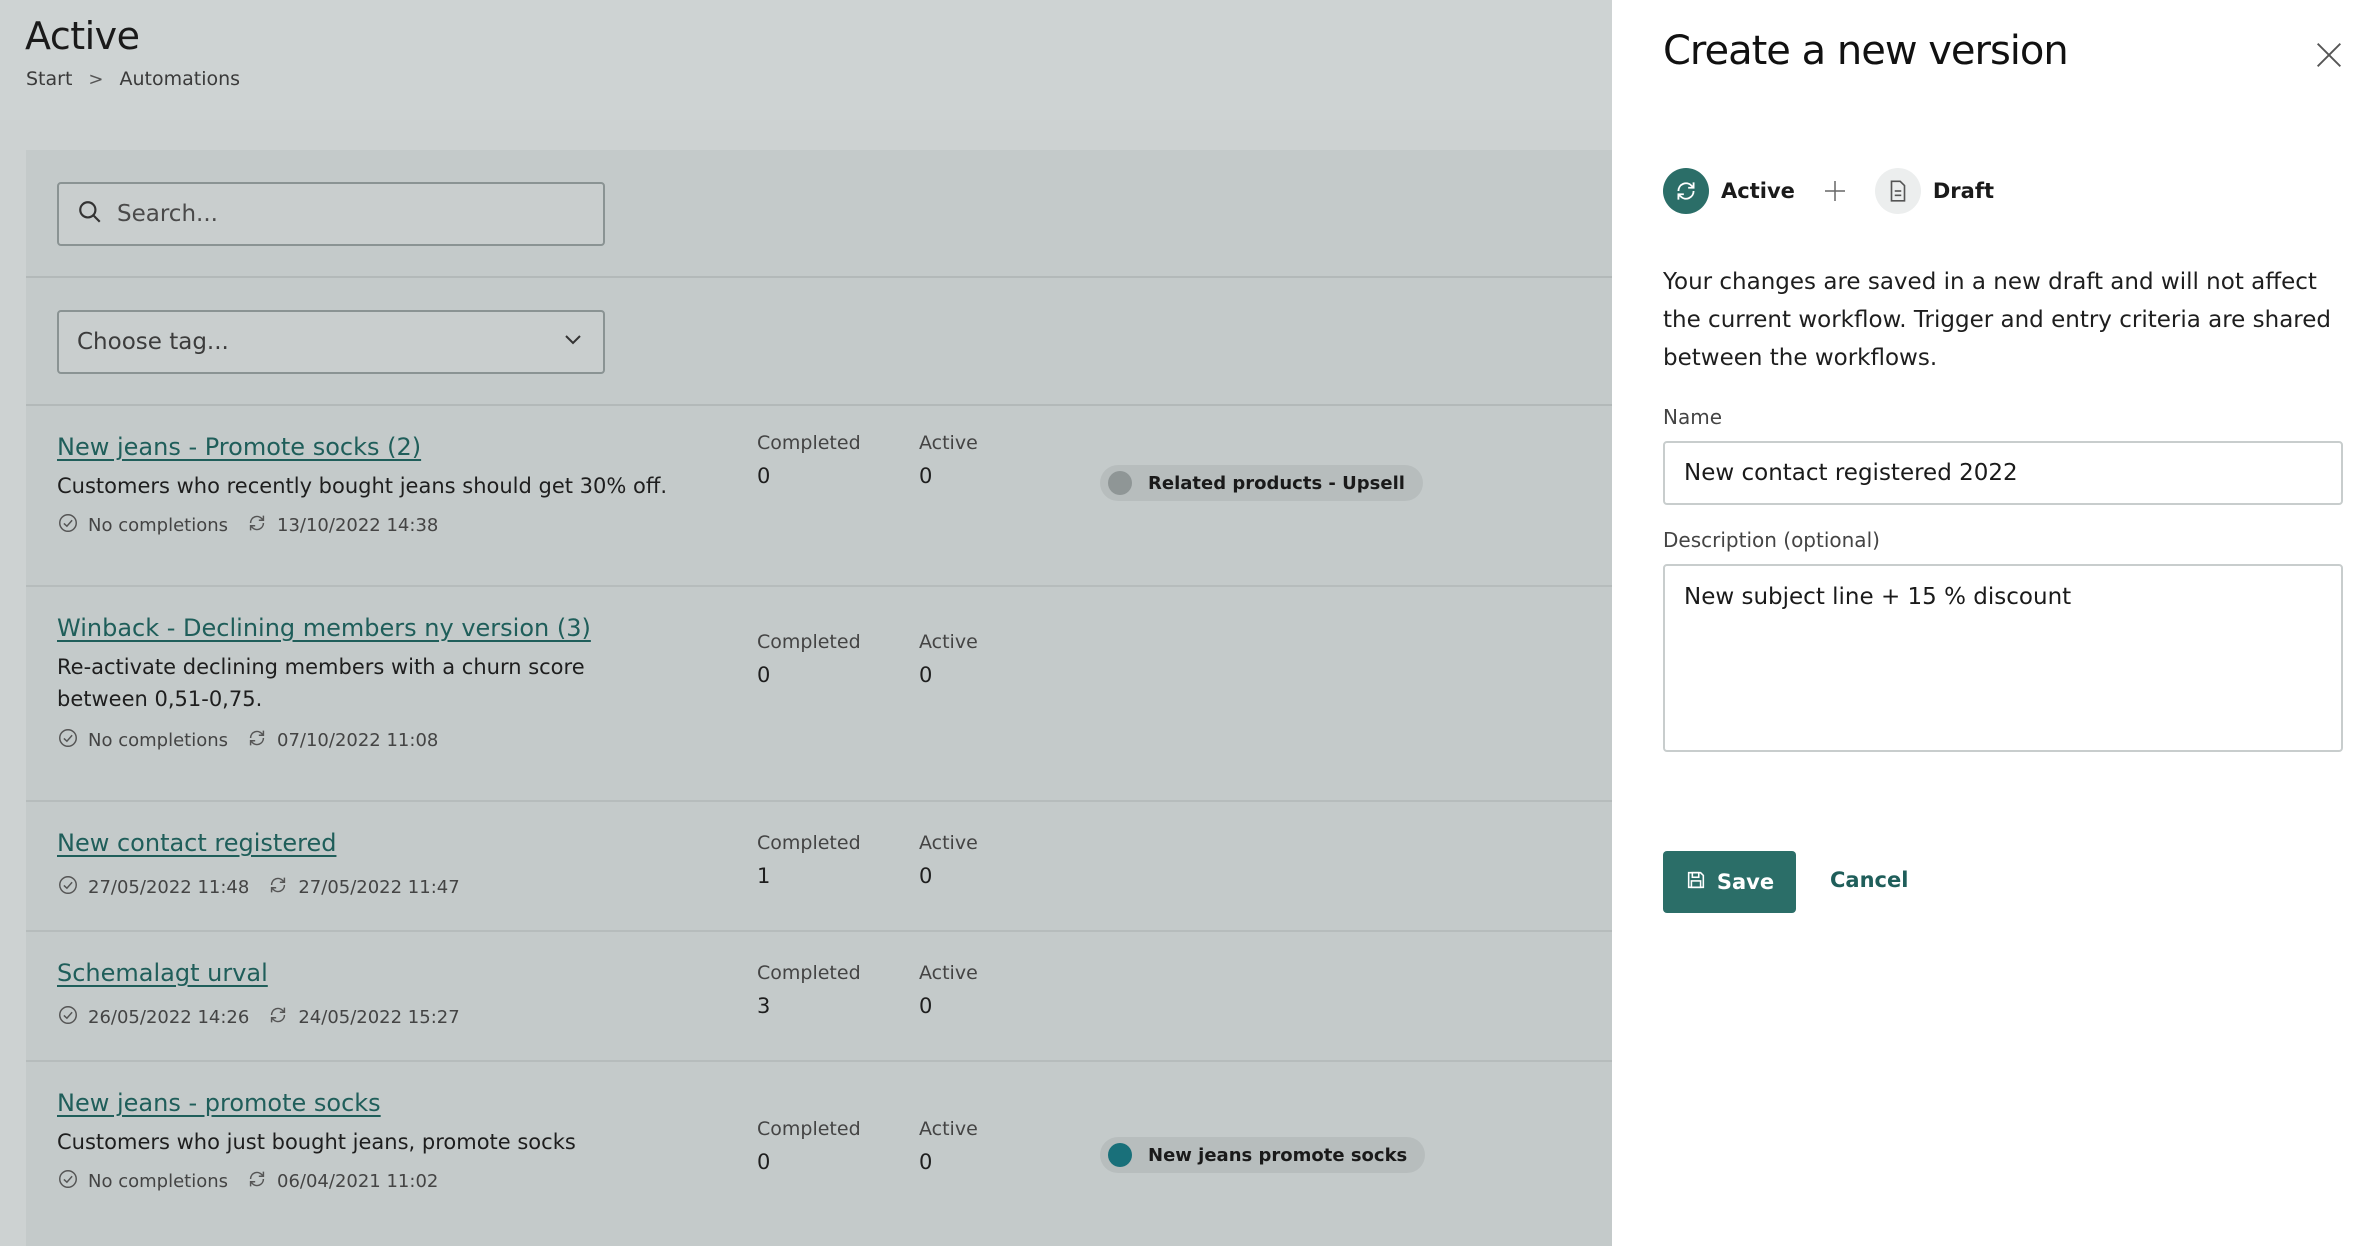  I want to click on updated-date: 27/05/2022 11:47, so click(379, 887).